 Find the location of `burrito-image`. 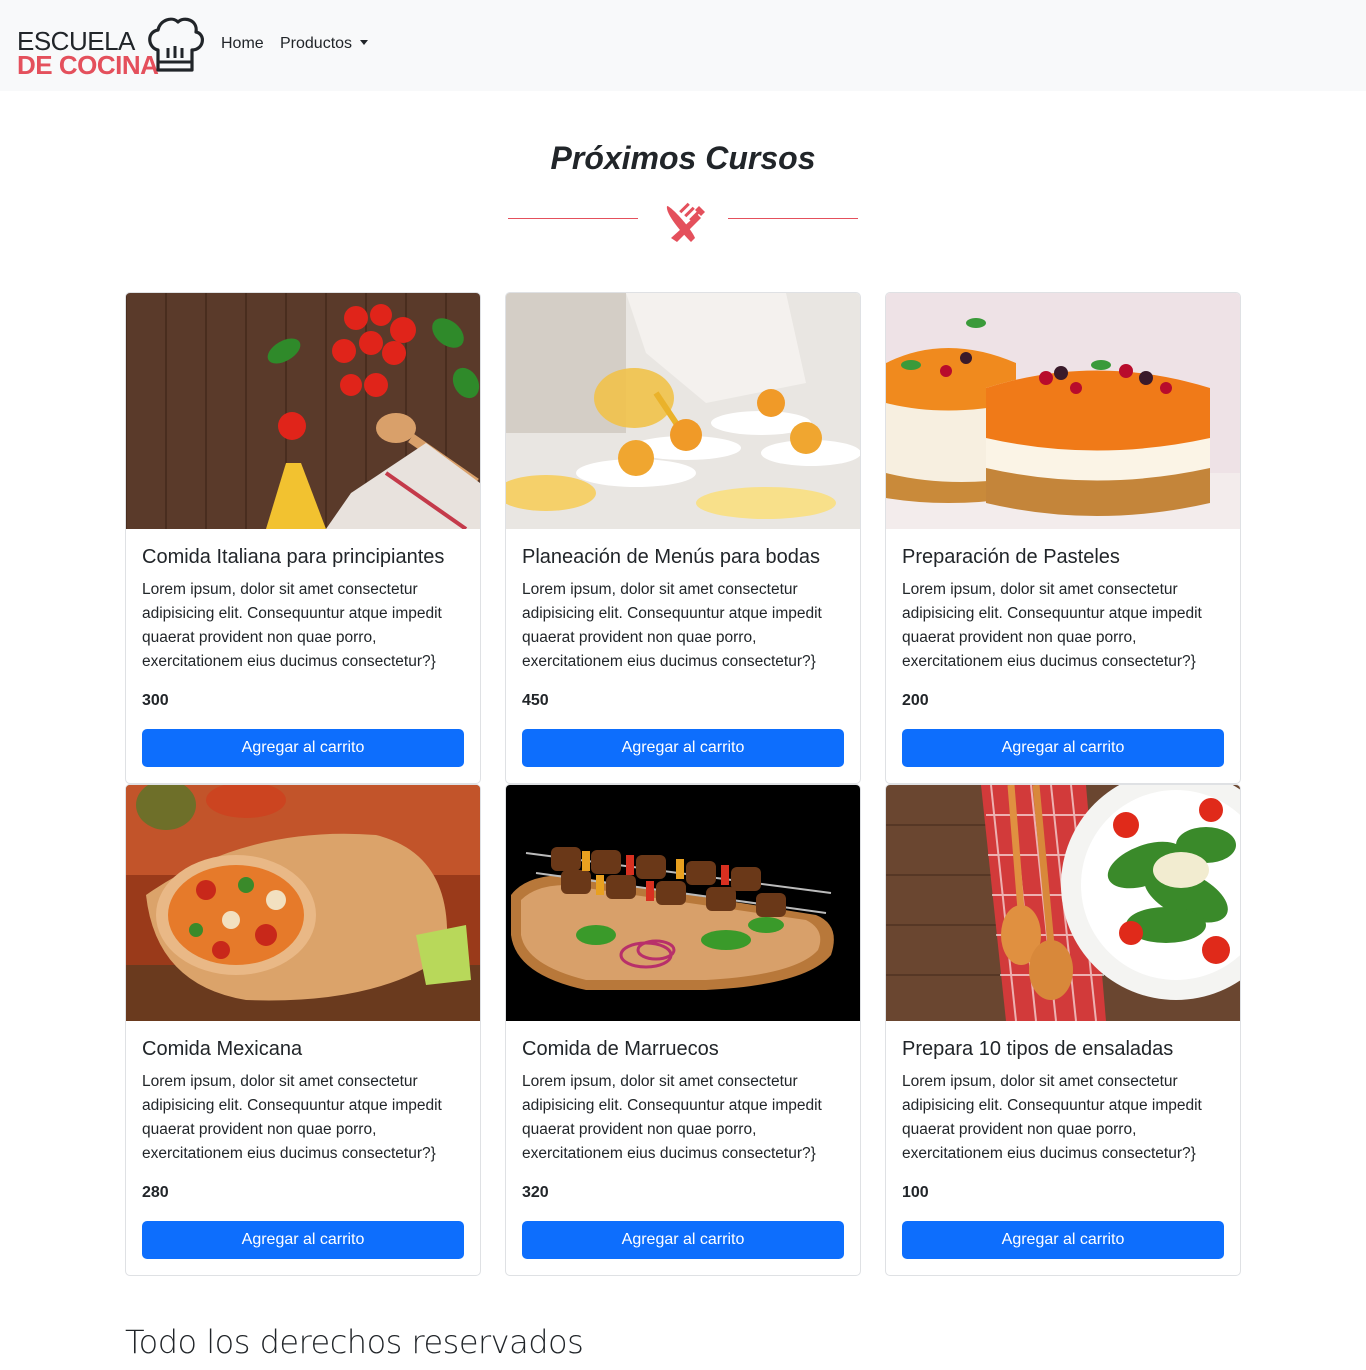

burrito-image is located at coordinates (303, 903).